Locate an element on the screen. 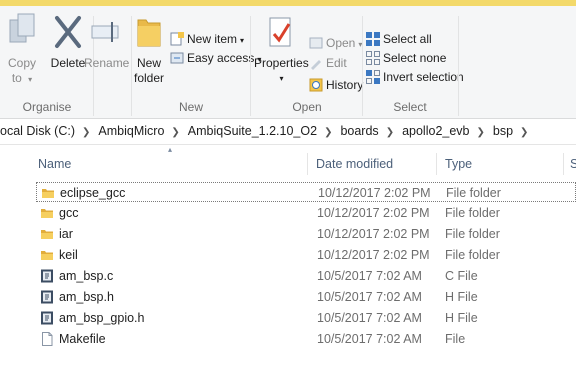 The height and width of the screenshot is (372, 576). delete-button: Delete is located at coordinates (68, 41).